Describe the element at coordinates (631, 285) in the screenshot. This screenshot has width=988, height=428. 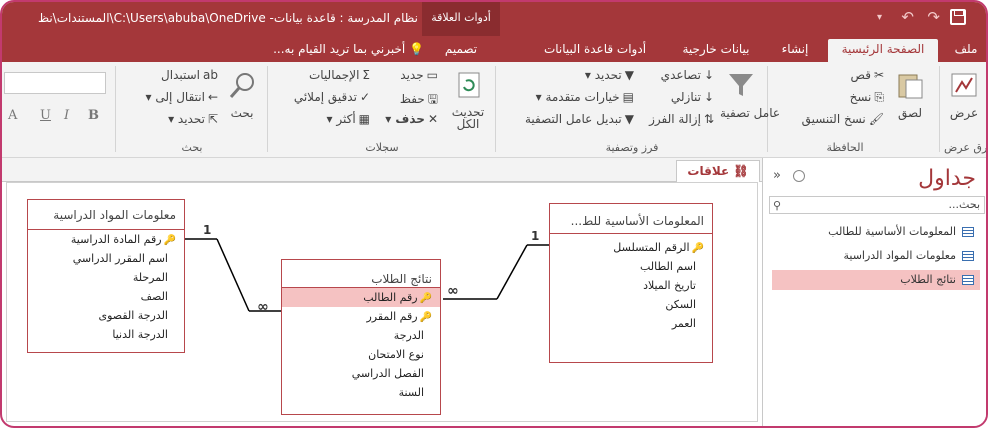
I see `table-field: تاريخ الميلاد` at that location.